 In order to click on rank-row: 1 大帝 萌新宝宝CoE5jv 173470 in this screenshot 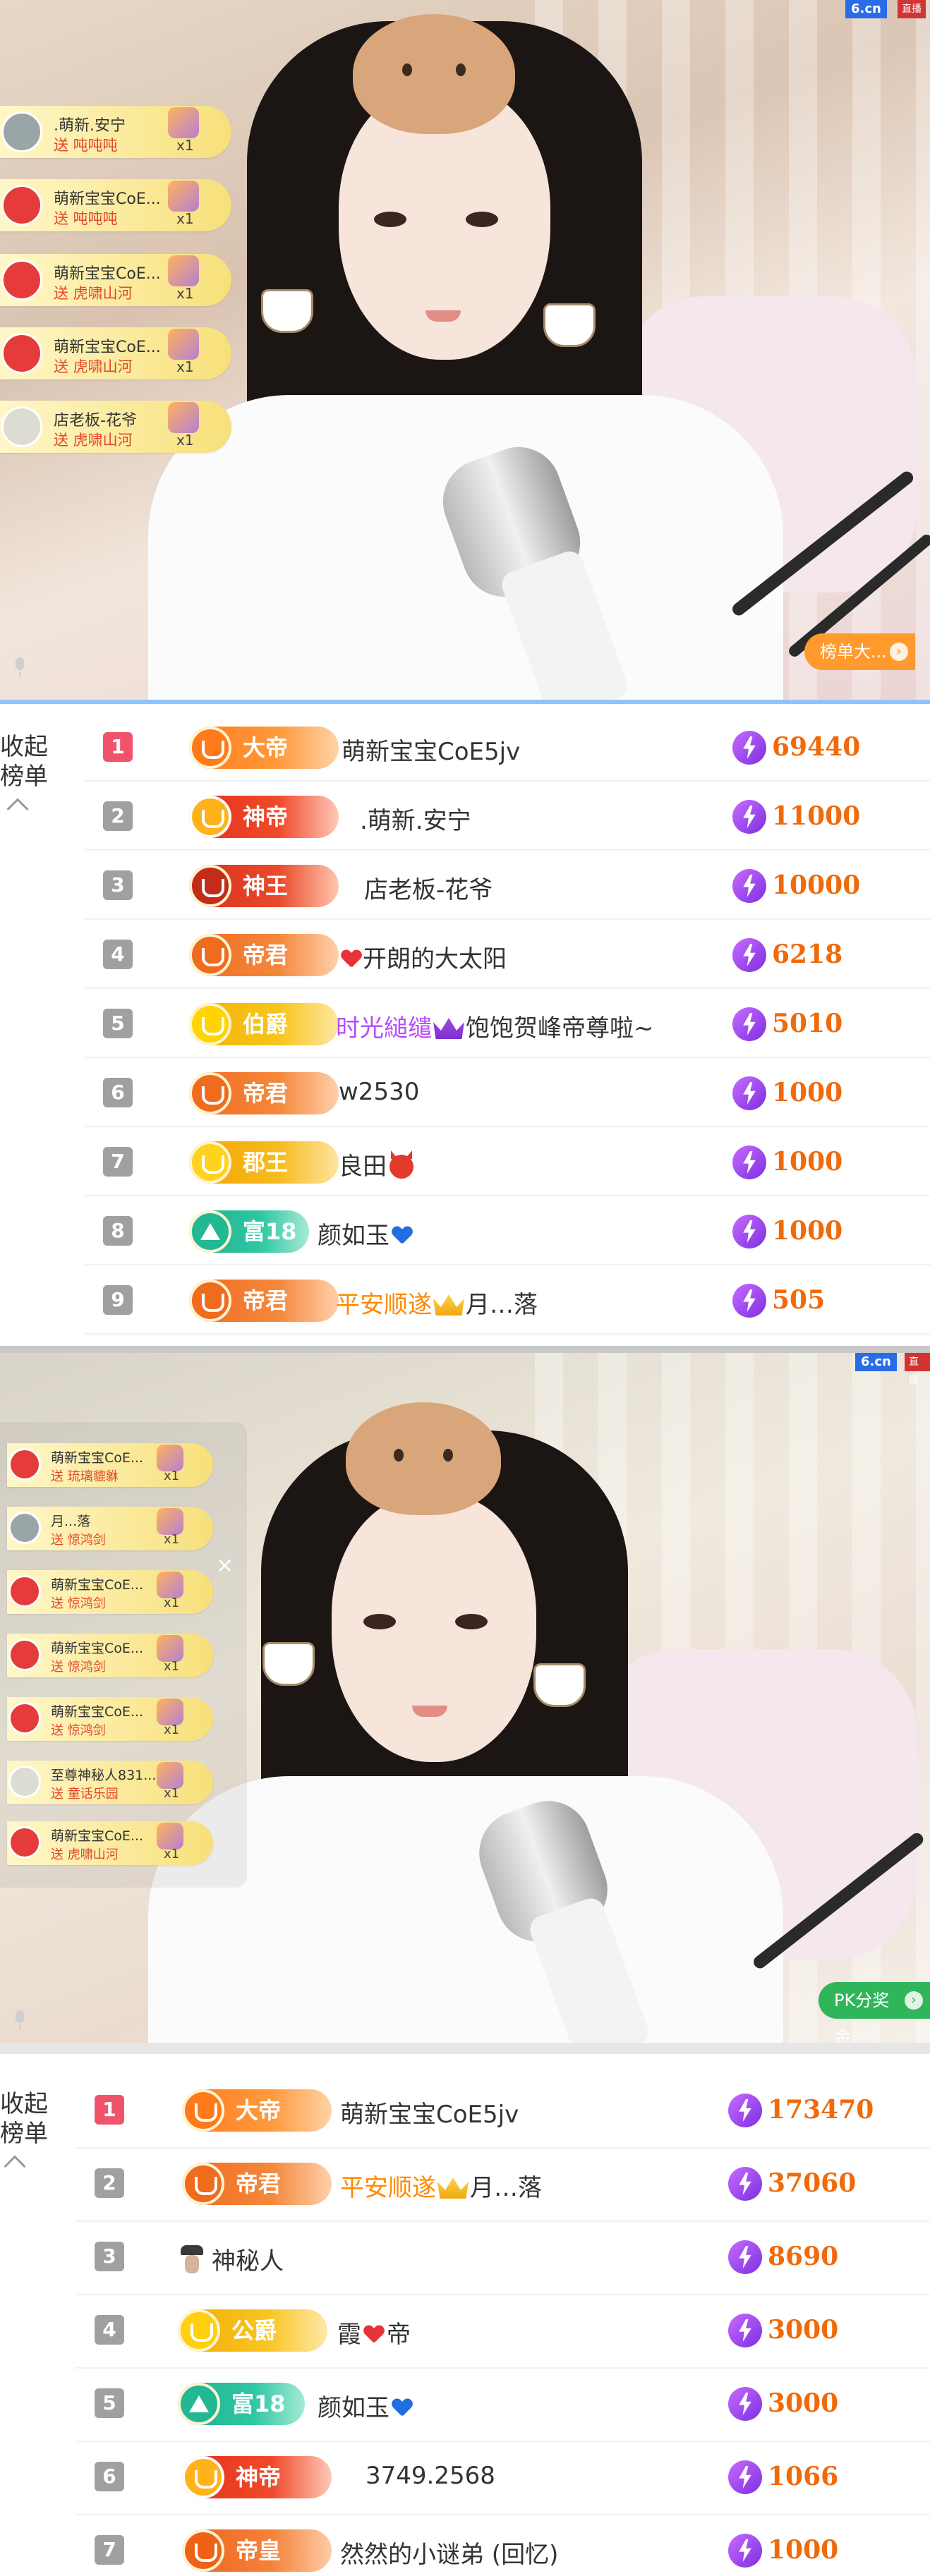, I will do `click(503, 2112)`.